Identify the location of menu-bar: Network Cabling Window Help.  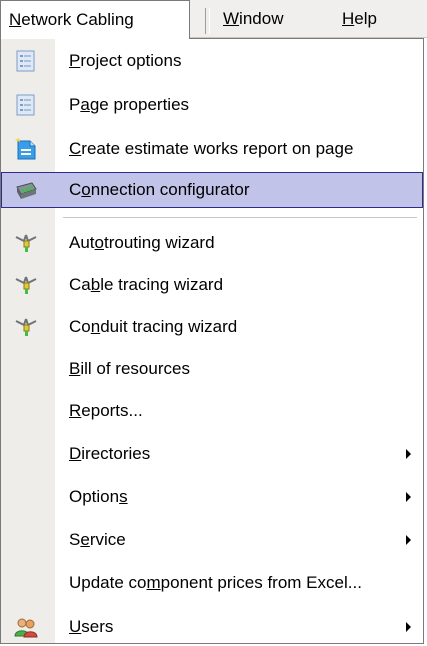
(213, 19).